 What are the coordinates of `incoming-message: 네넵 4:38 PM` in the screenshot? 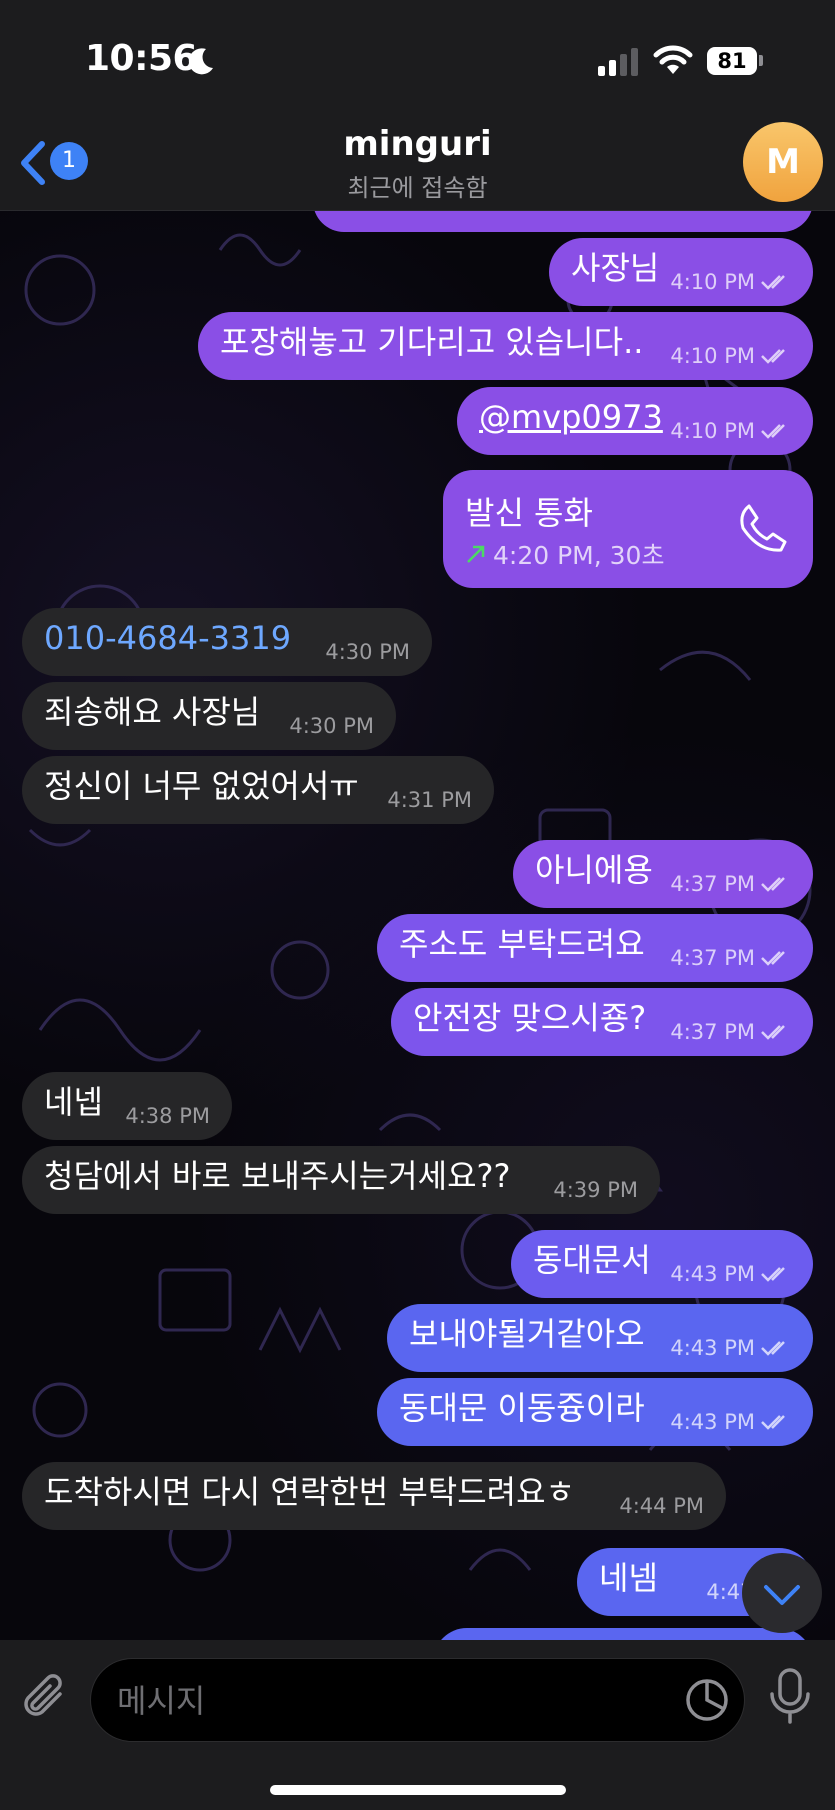 It's located at (127, 1106).